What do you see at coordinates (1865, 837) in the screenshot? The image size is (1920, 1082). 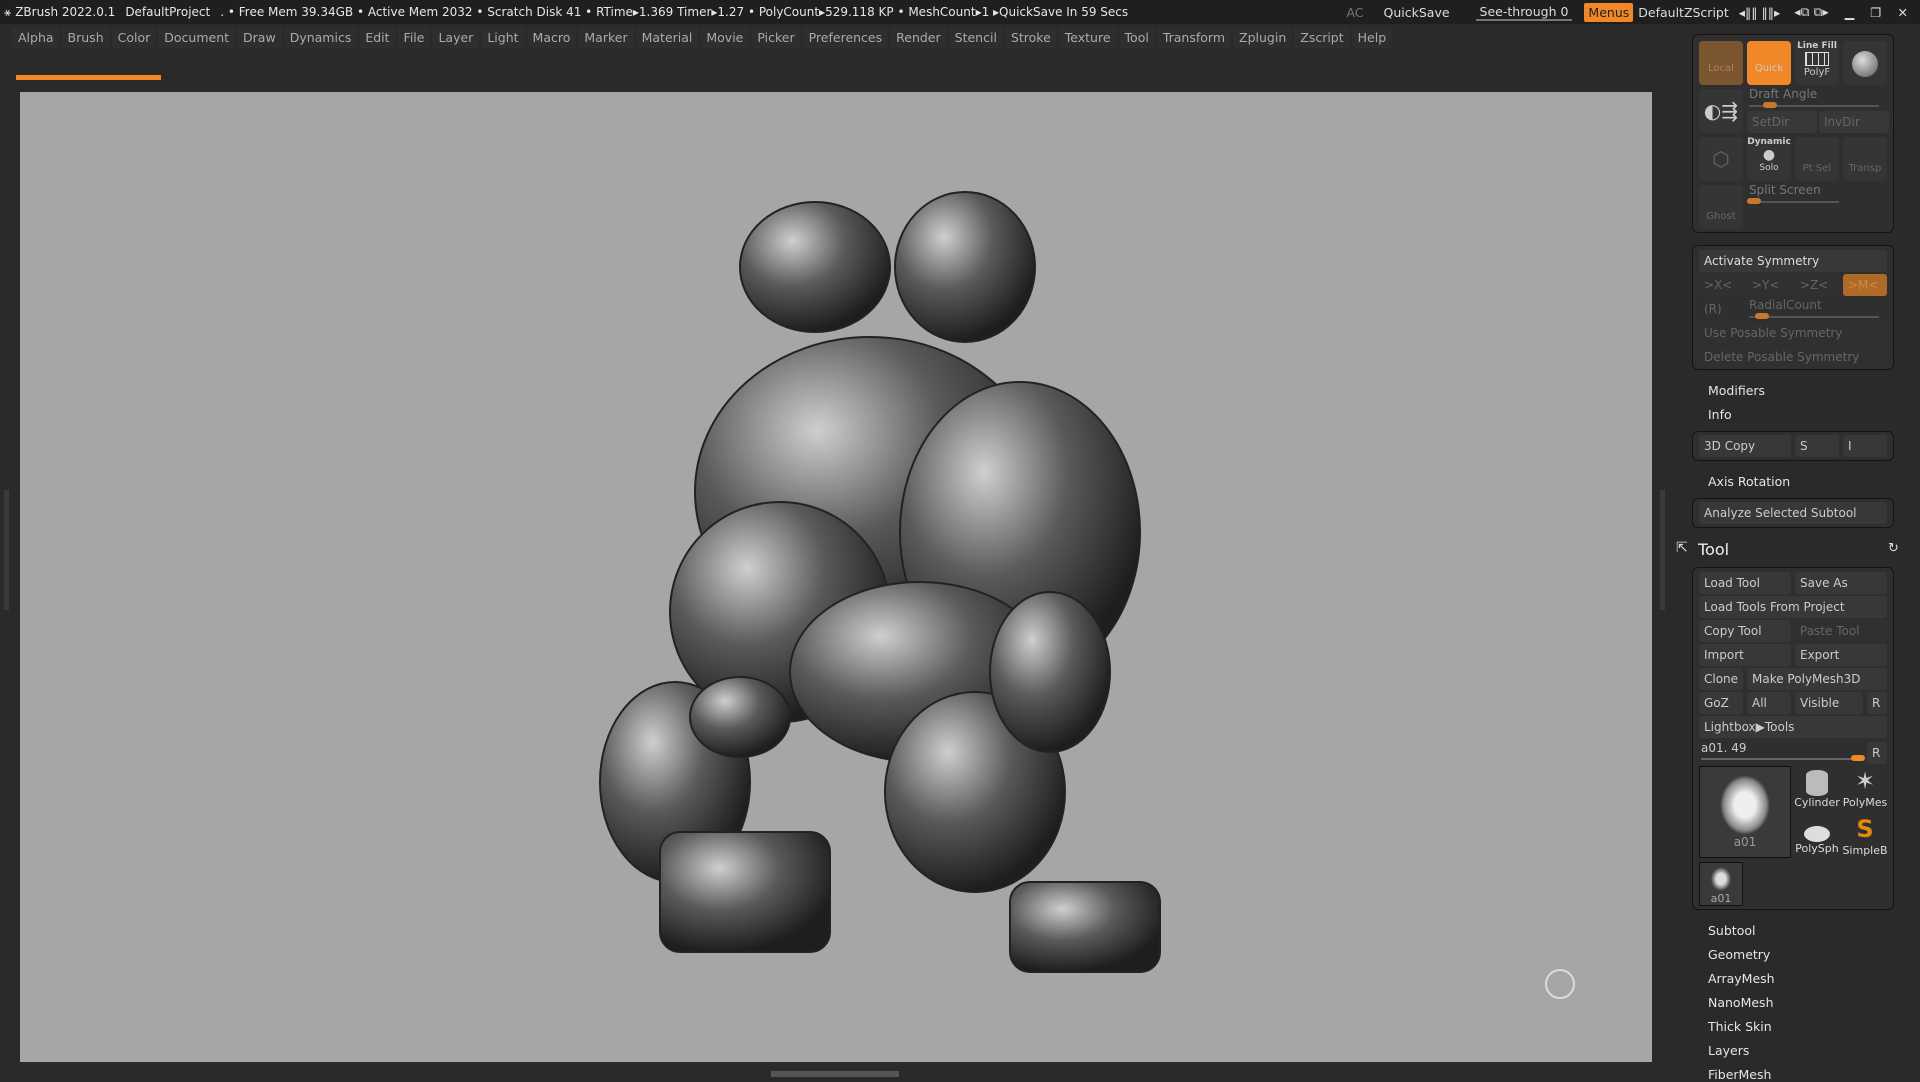 I see `tool-thumb-simplebrush: S SimpleB` at bounding box center [1865, 837].